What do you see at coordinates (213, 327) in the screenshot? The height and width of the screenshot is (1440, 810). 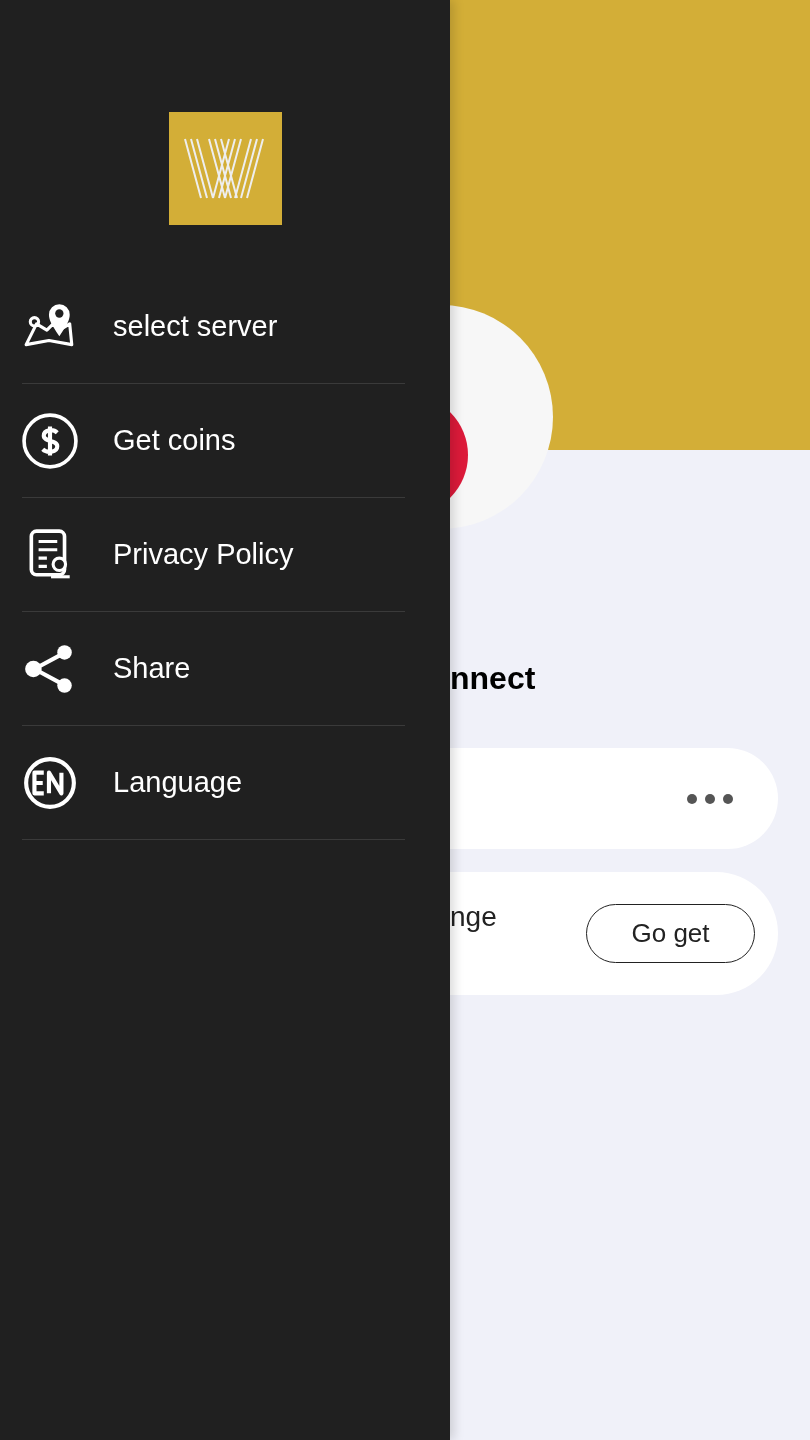 I see `menu-item: select server` at bounding box center [213, 327].